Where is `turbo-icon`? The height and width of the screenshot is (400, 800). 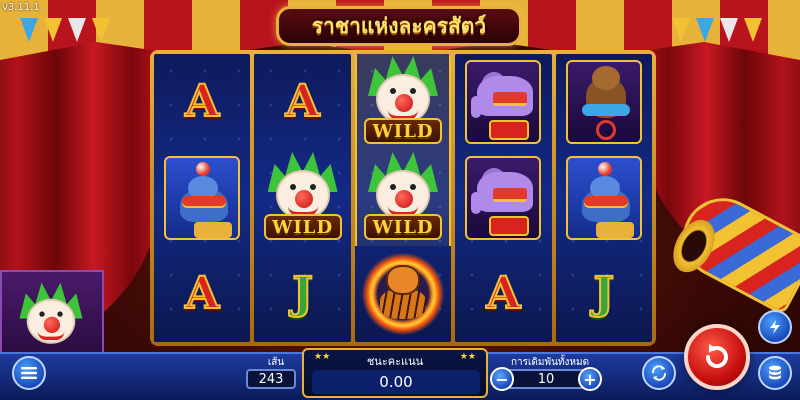 turbo-icon is located at coordinates (775, 327).